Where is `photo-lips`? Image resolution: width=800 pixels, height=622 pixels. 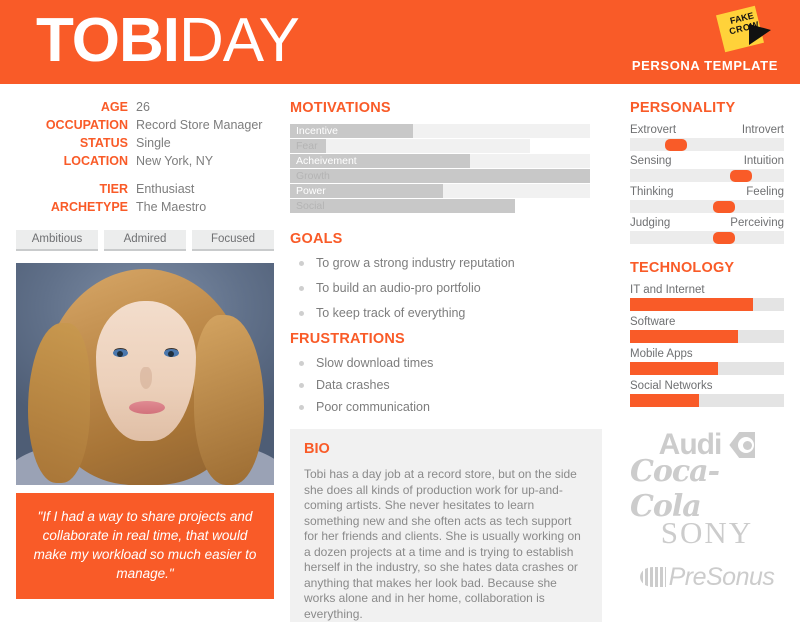 photo-lips is located at coordinates (147, 407).